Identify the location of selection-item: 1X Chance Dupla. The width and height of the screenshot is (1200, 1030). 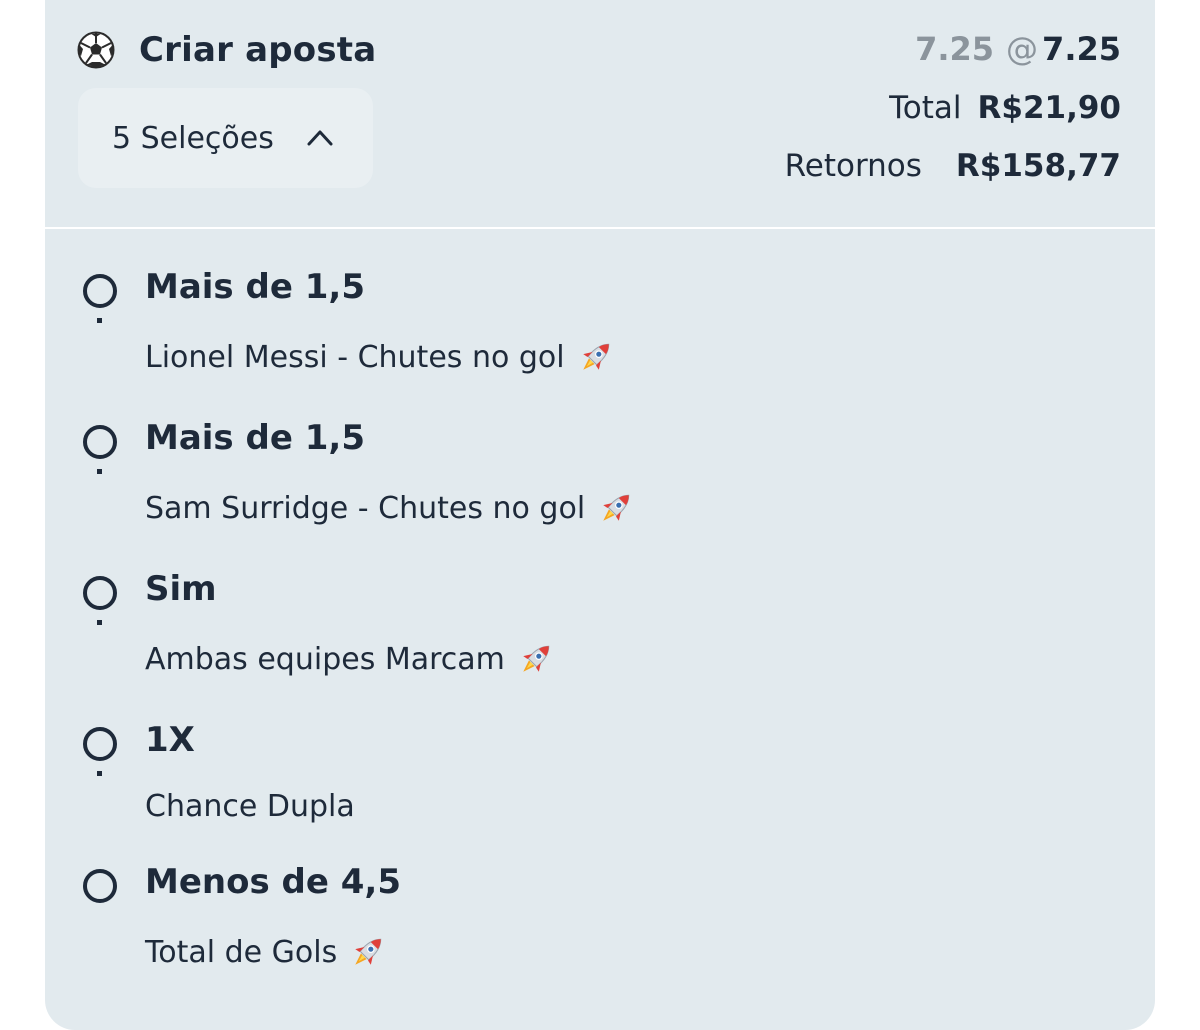
(600, 753).